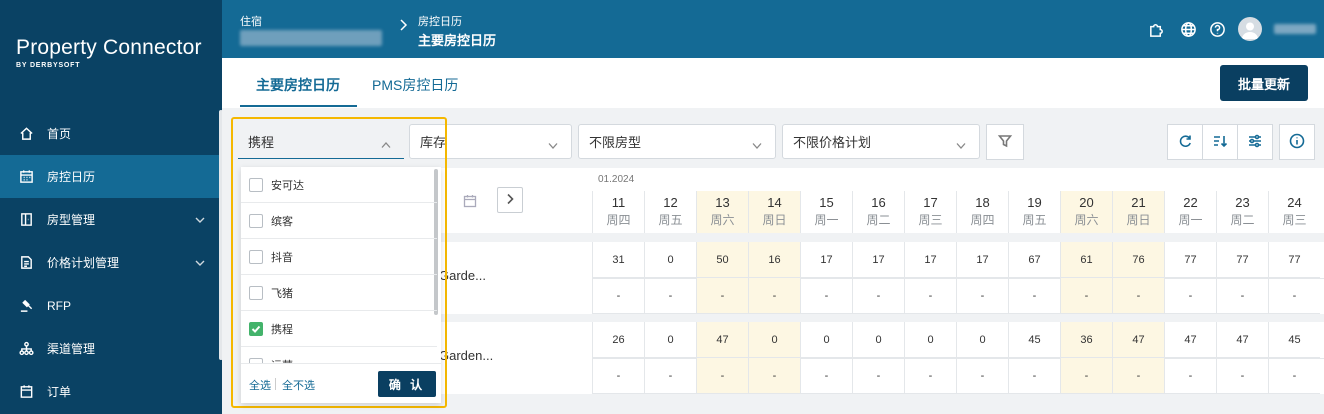  What do you see at coordinates (773, 83) in the screenshot?
I see `tabs-bar: 主要房控日历 PMS房控日历 批量更新` at bounding box center [773, 83].